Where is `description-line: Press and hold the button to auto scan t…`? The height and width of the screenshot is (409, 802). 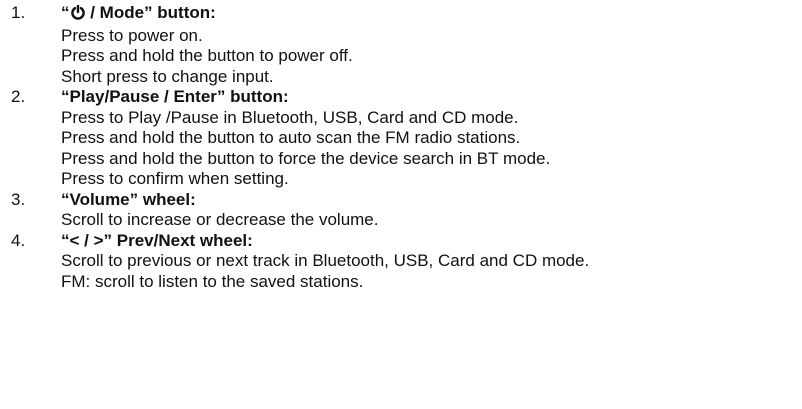 description-line: Press and hold the button to auto scan t… is located at coordinates (291, 137).